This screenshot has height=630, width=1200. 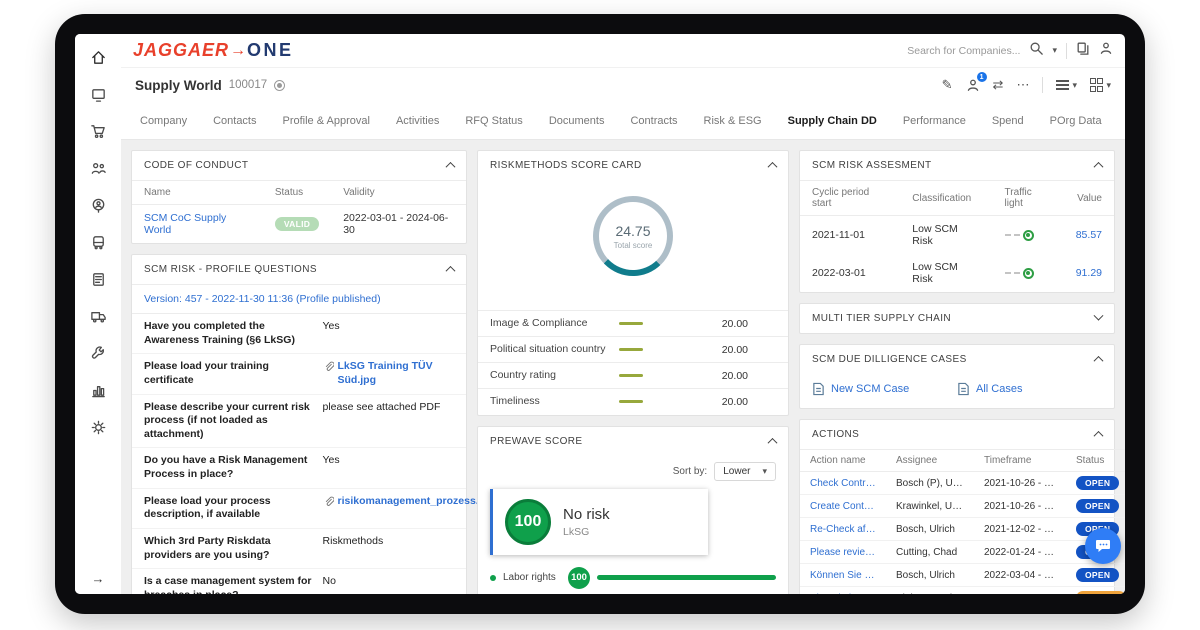 I want to click on more-options-icon: ⋯, so click(x=1022, y=85).